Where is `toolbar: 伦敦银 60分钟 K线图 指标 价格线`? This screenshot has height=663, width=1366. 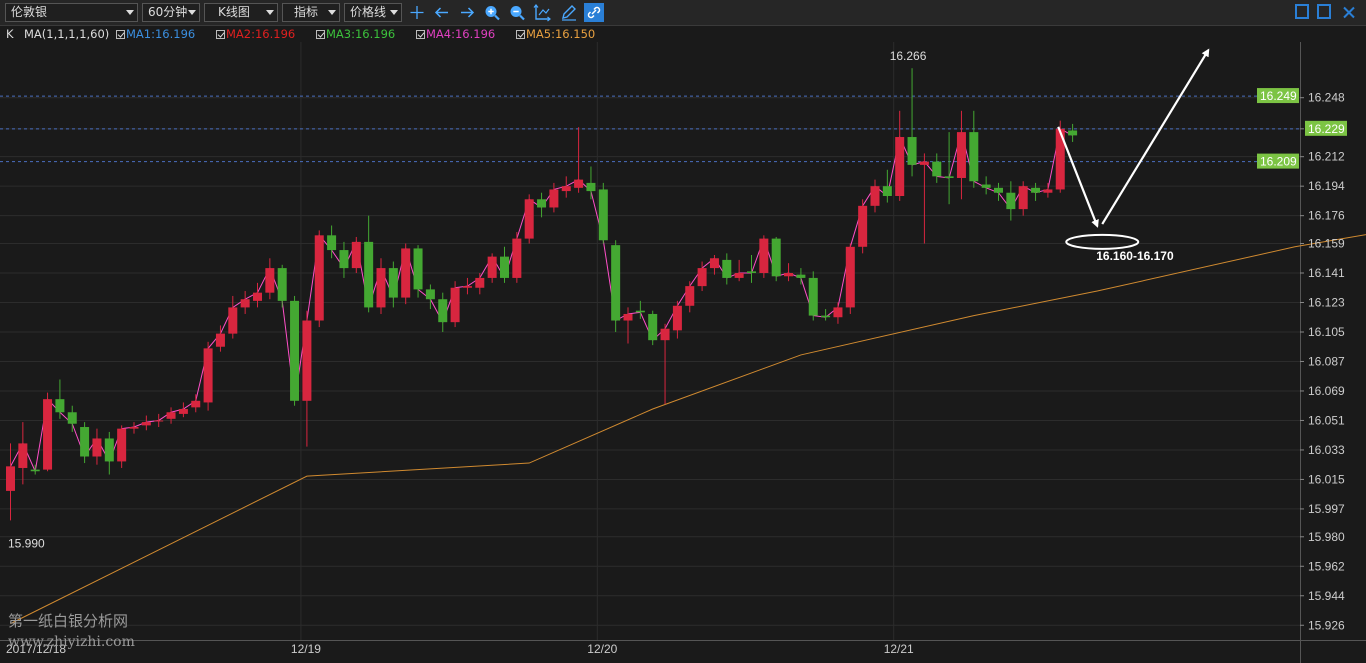 toolbar: 伦敦银 60分钟 K线图 指标 价格线 is located at coordinates (683, 13).